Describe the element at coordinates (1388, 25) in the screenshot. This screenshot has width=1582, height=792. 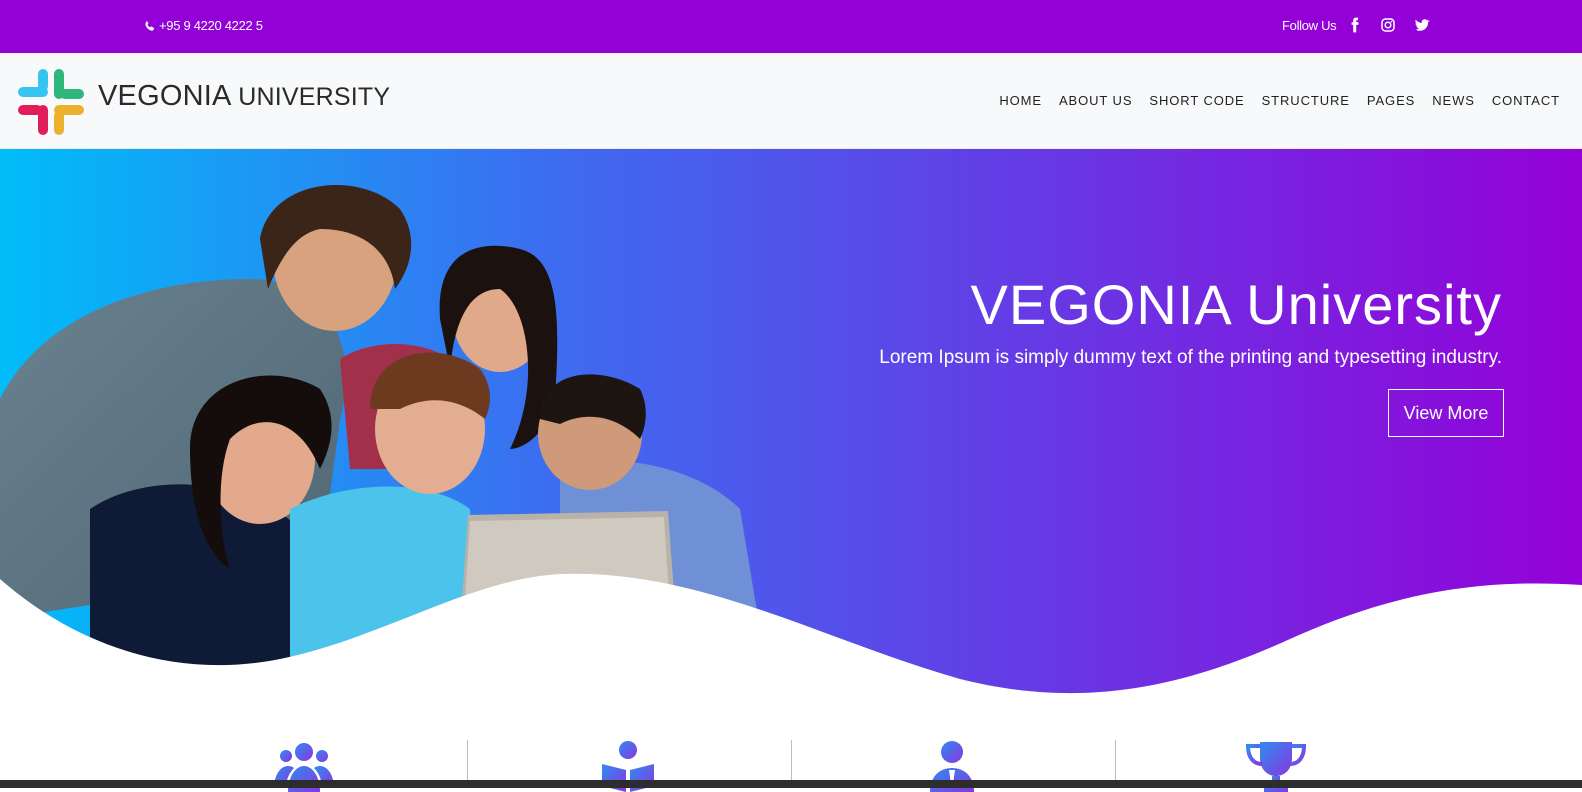
I see `instagram-icon` at that location.